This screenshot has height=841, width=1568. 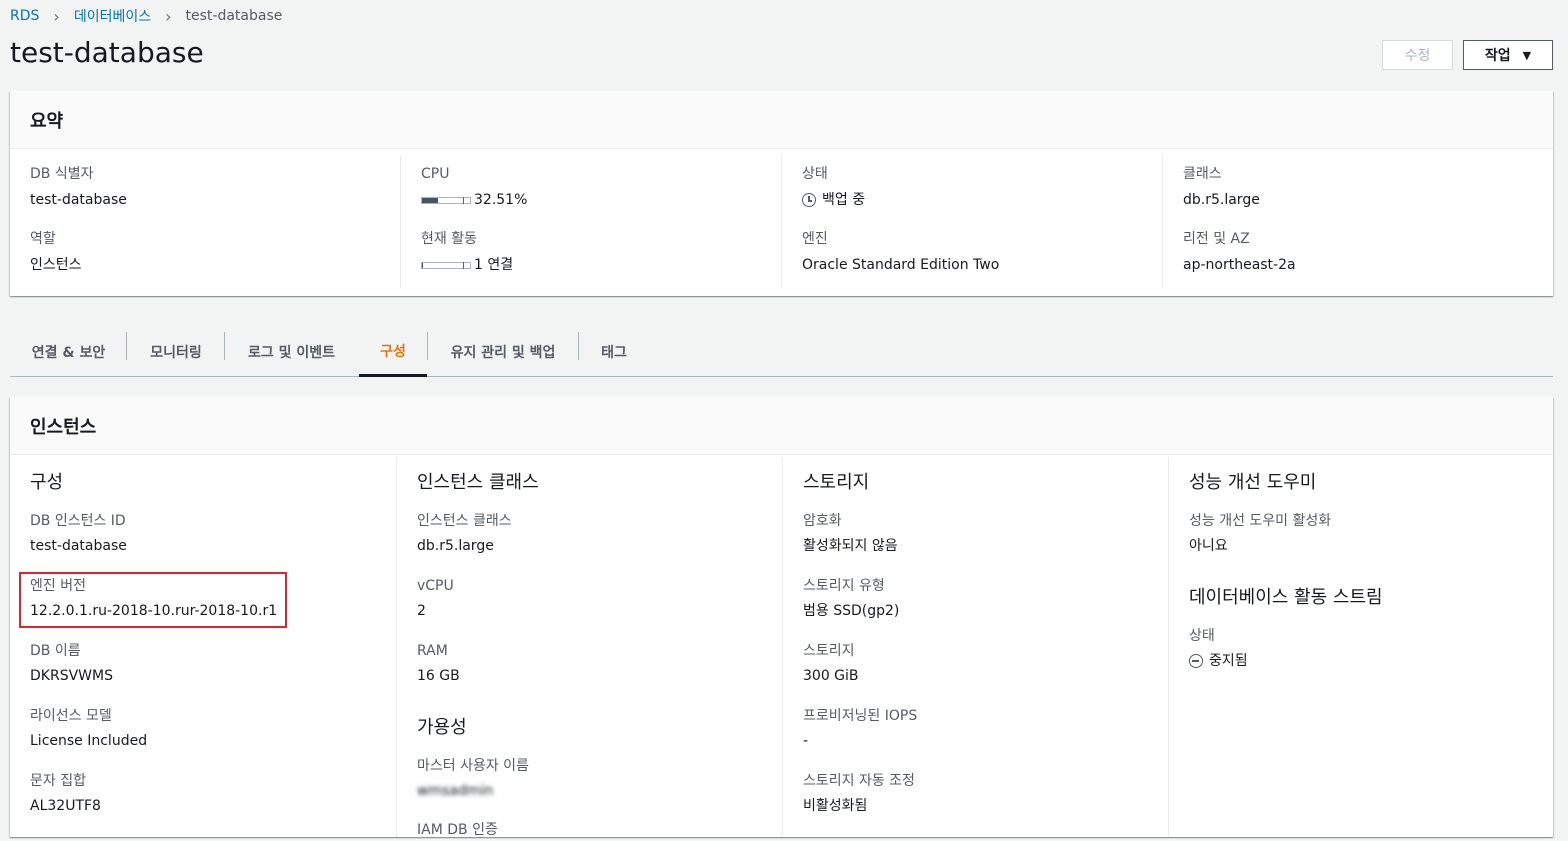 What do you see at coordinates (822, 521) in the screenshot?
I see `field-label: 암호화` at bounding box center [822, 521].